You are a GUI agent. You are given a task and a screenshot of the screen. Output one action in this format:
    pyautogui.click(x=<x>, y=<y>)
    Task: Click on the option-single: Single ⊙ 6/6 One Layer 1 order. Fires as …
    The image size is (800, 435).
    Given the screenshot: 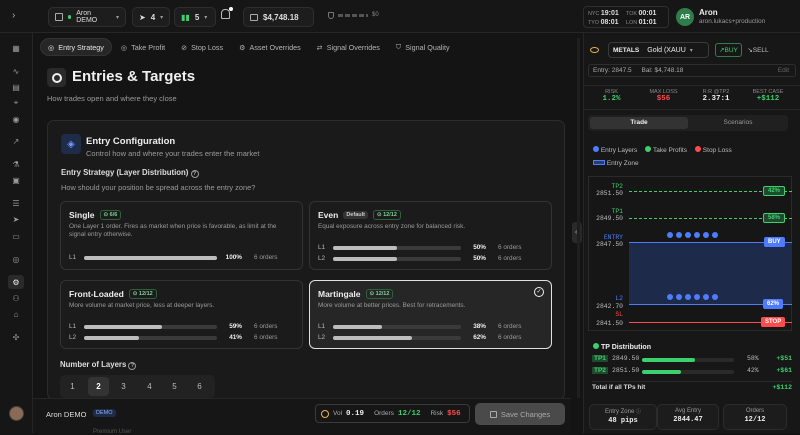 What is the action you would take?
    pyautogui.click(x=181, y=235)
    